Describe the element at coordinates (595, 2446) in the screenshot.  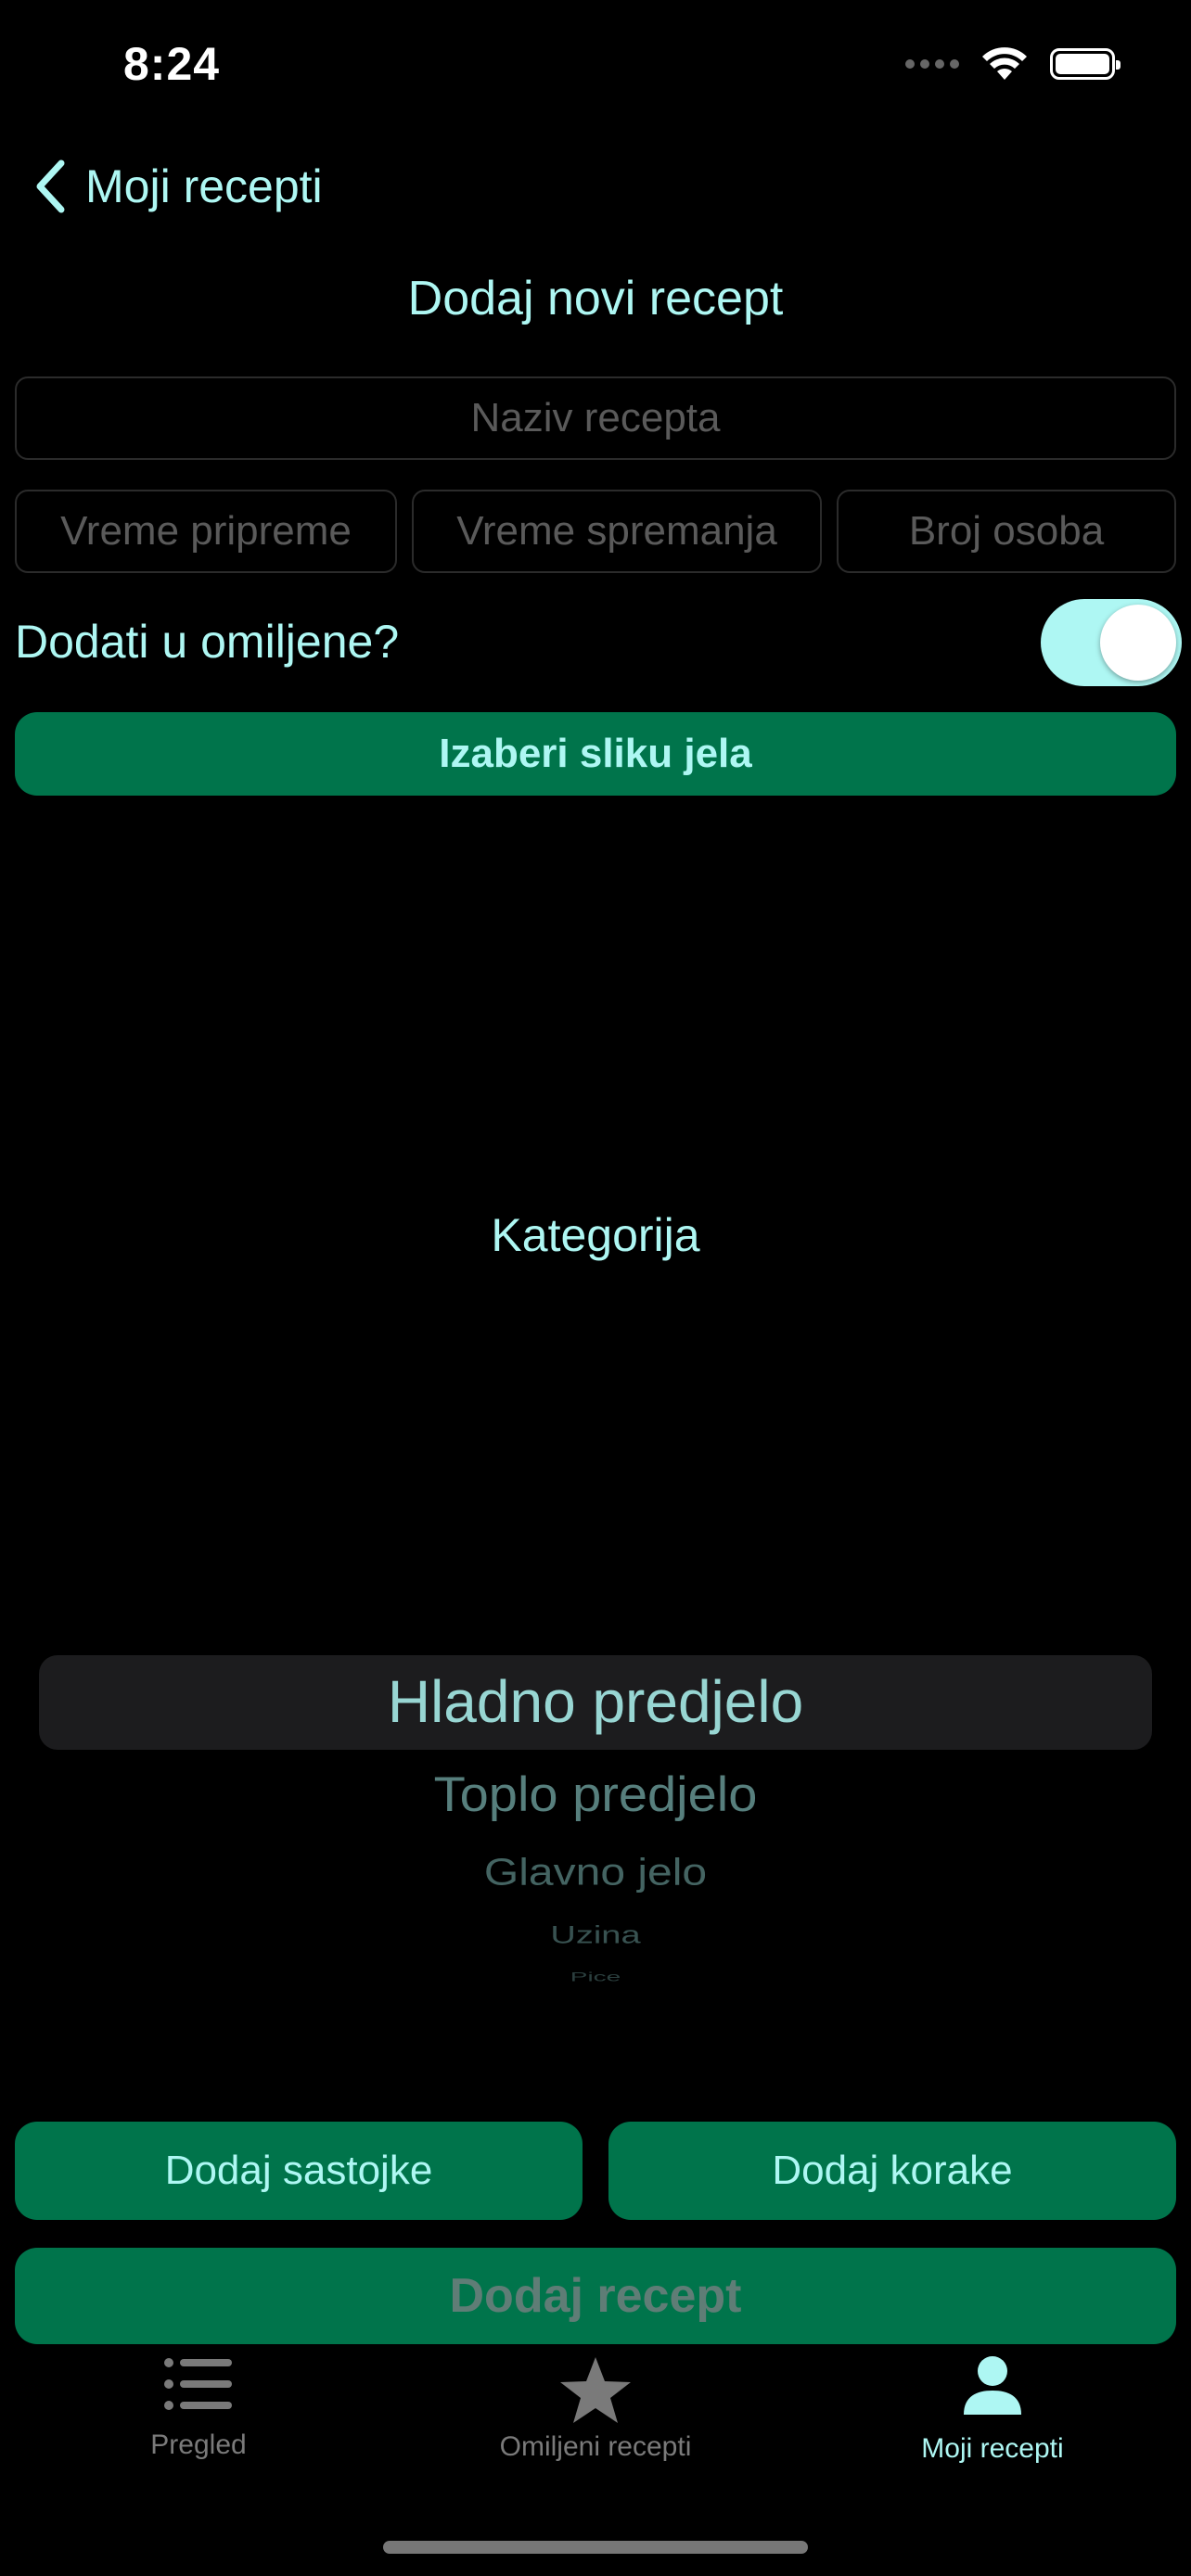
I see `tab-label: Omiljeni recepti` at that location.